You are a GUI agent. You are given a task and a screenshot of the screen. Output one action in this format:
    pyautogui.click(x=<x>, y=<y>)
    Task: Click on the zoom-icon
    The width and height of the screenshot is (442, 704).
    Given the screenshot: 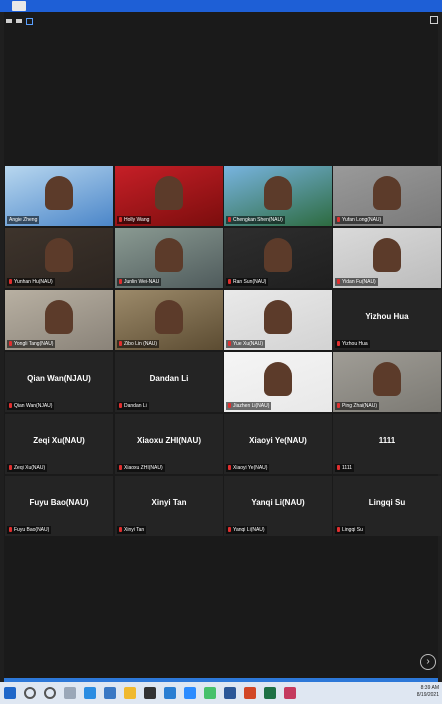 What is the action you would take?
    pyautogui.click(x=190, y=693)
    